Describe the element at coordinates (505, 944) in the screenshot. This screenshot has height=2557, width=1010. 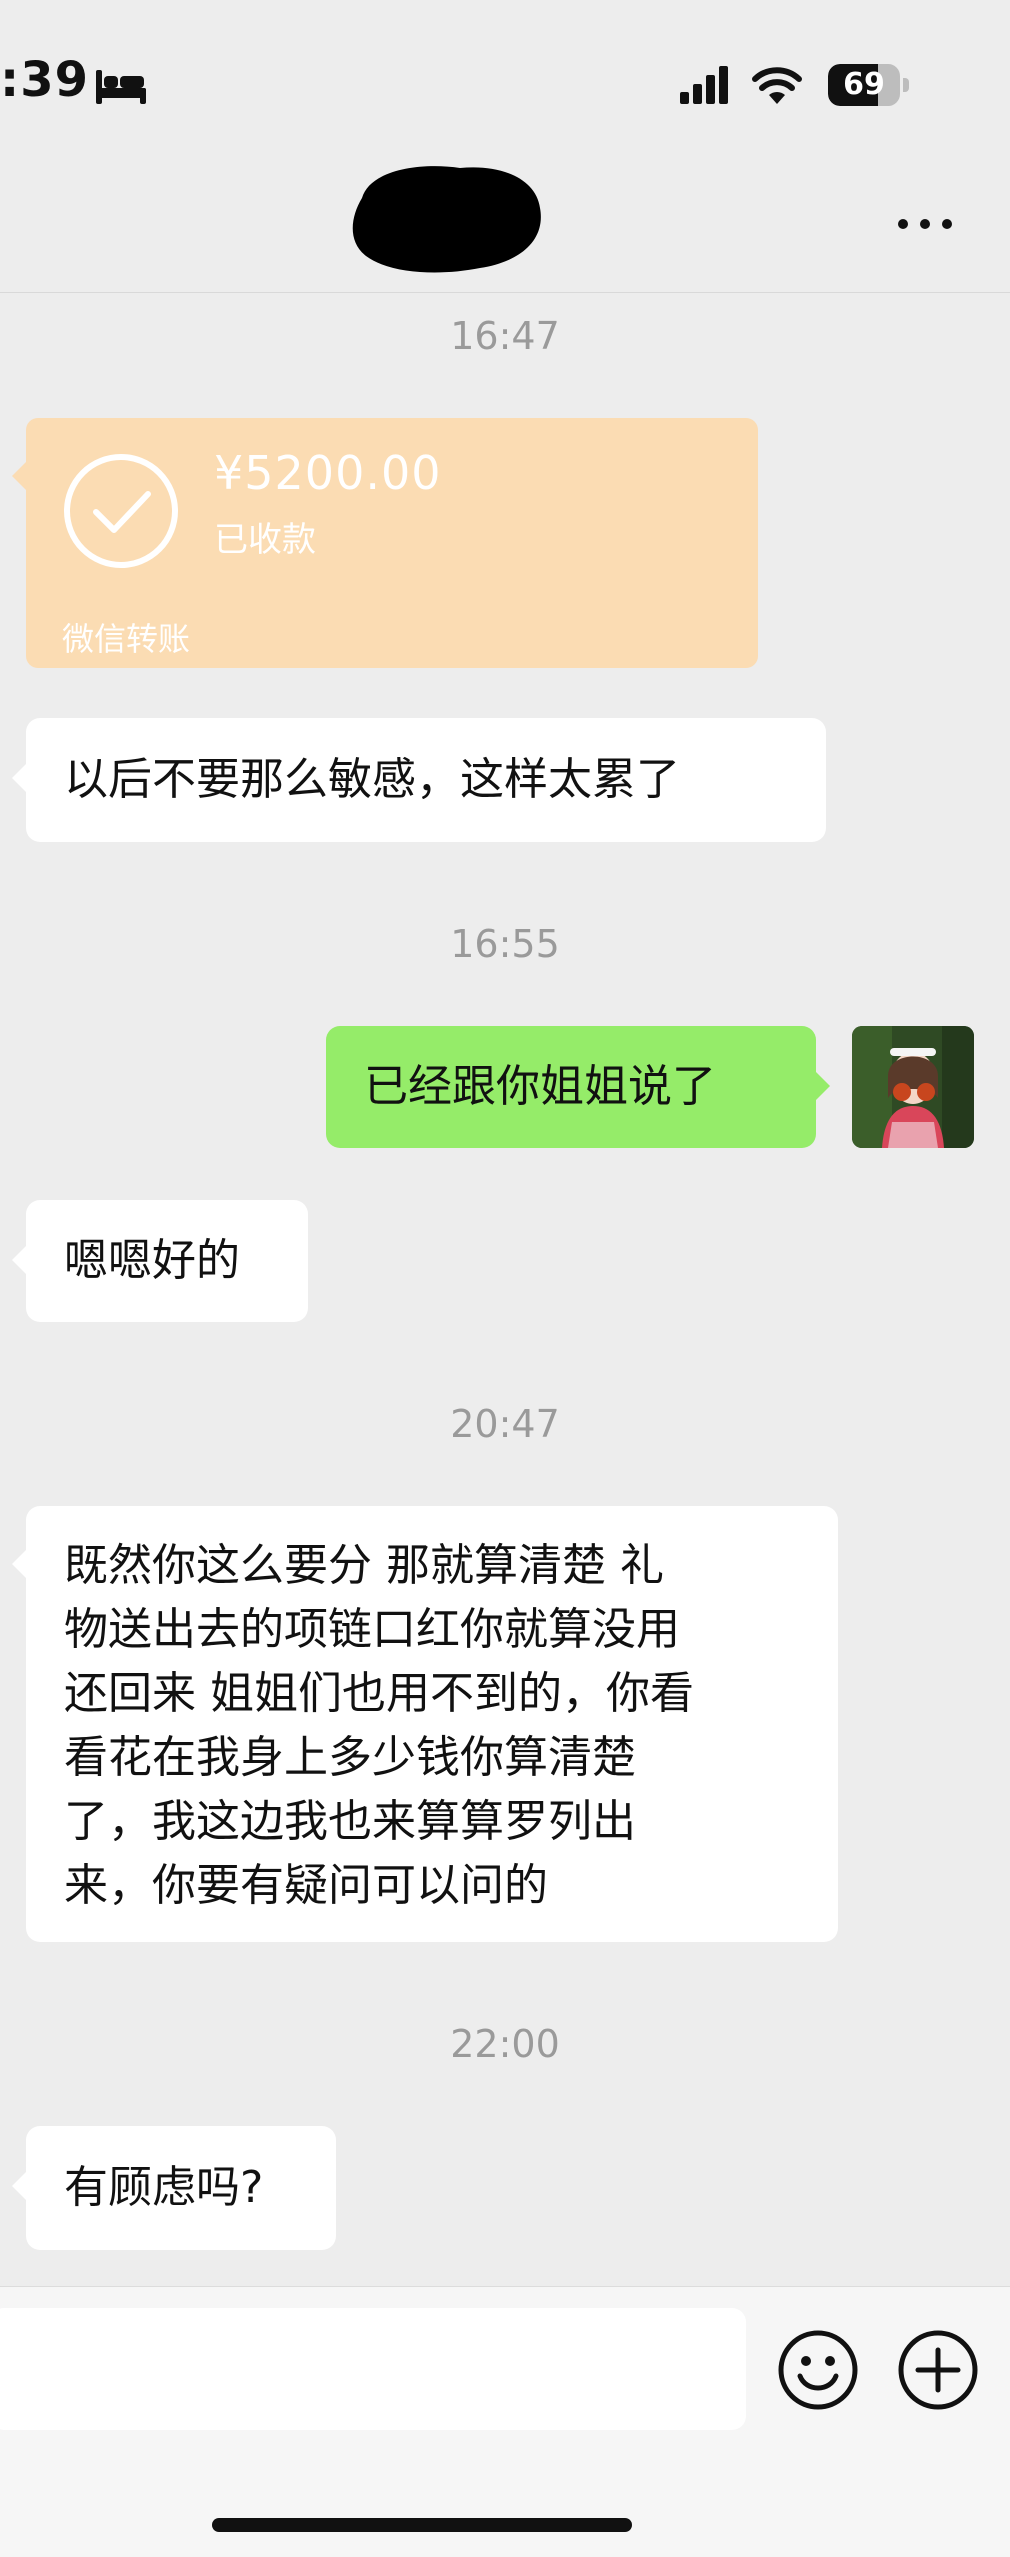
I see `timestamp: 16:55` at that location.